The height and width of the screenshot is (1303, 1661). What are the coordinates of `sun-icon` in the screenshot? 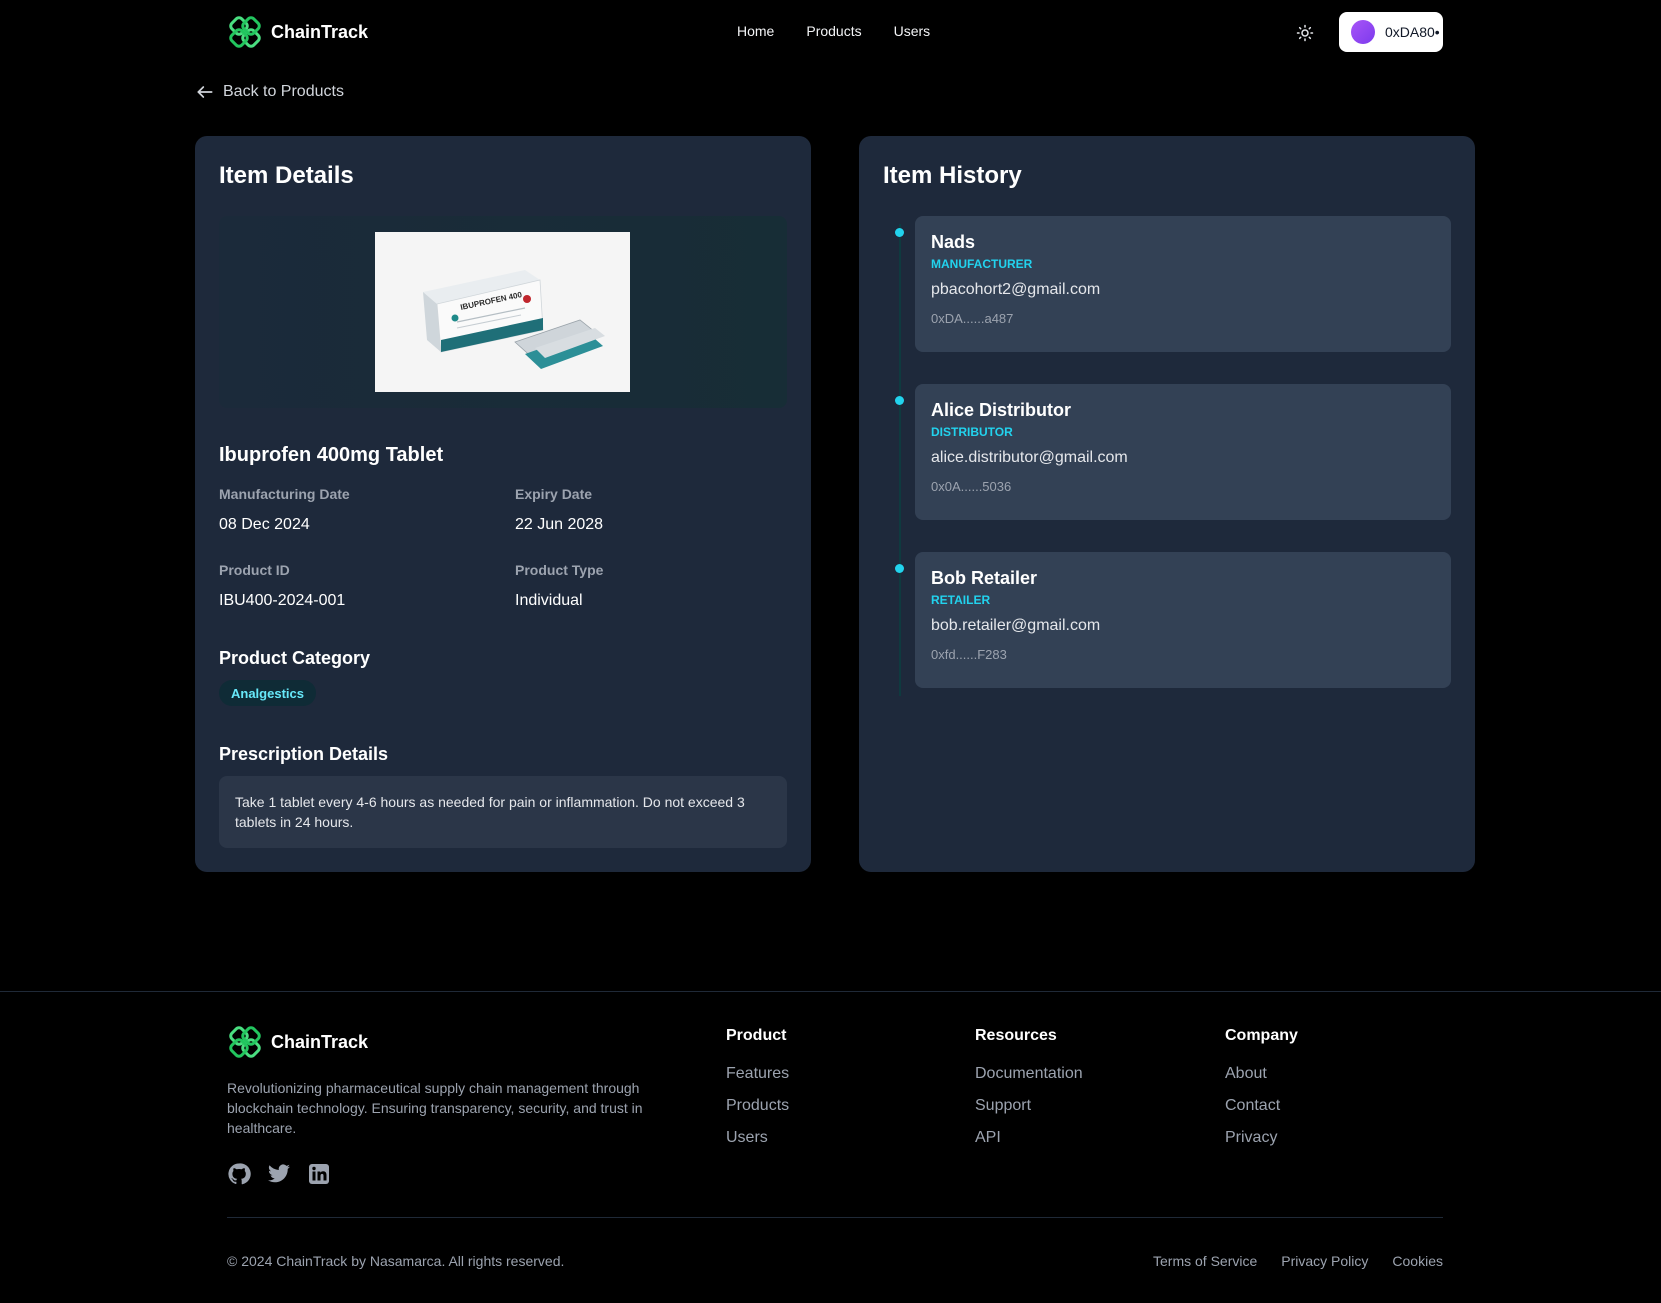 It's located at (1305, 33).